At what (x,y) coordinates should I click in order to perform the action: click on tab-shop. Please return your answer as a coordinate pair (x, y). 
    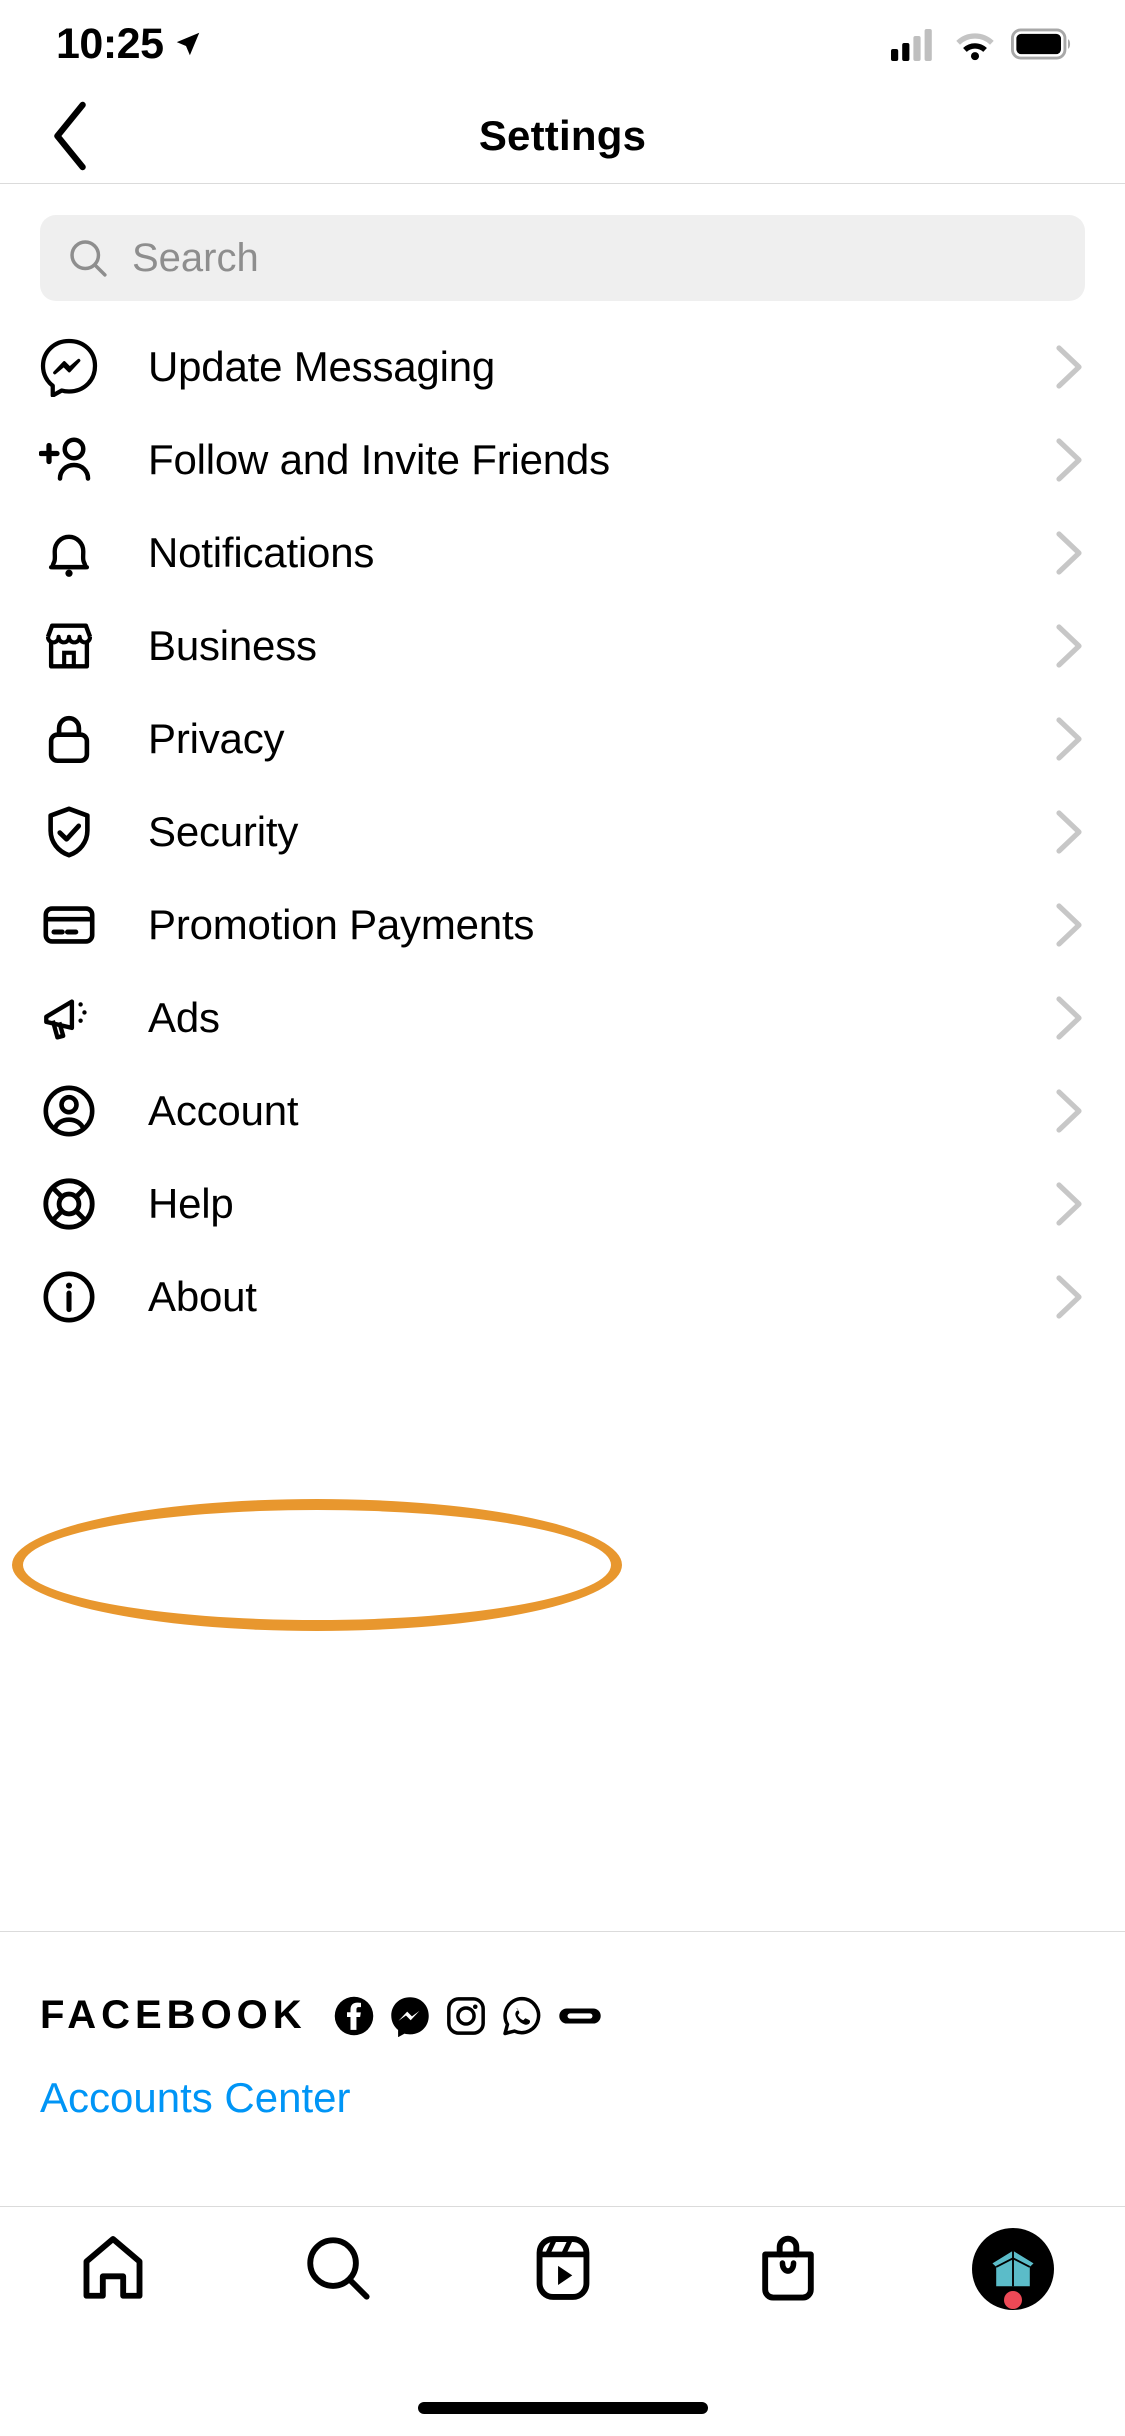
    Looking at the image, I should click on (787, 2268).